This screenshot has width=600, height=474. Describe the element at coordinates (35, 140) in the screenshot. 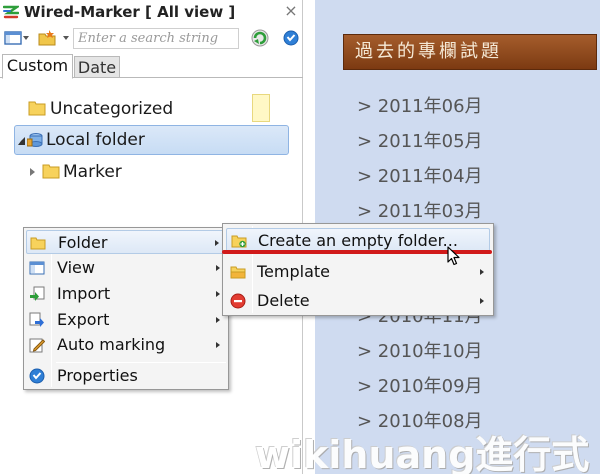

I see `local-drive-icon` at that location.